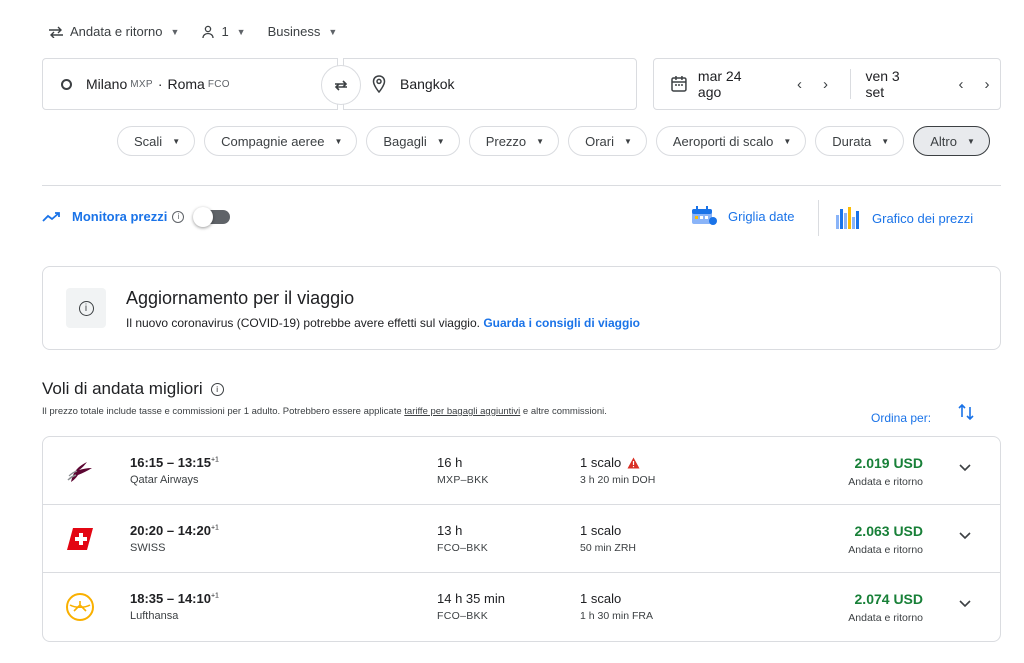  I want to click on person-icon, so click(208, 31).